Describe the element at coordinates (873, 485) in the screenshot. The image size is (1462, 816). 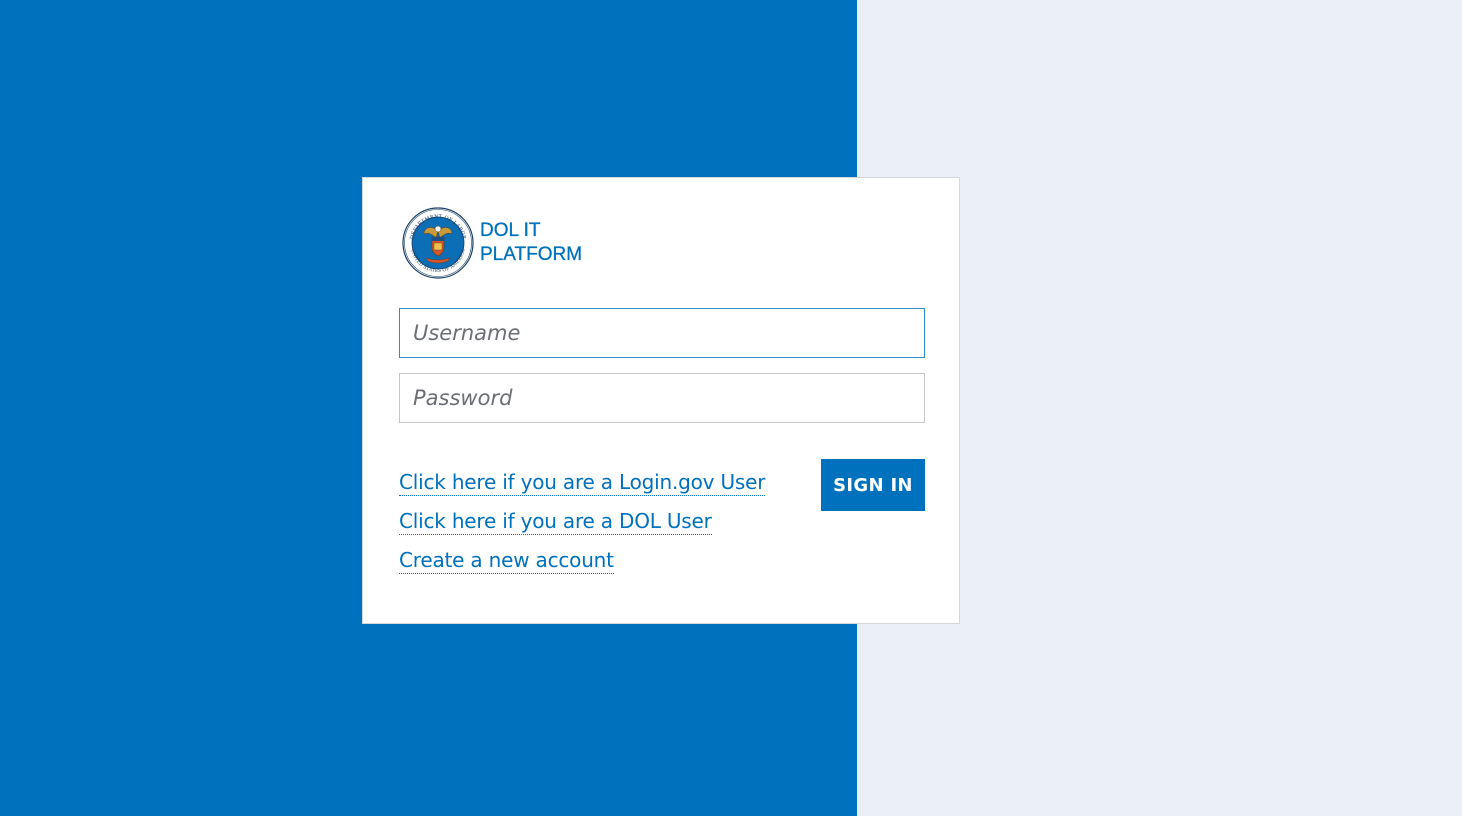
I see `sign-in-button: SIGN IN` at that location.